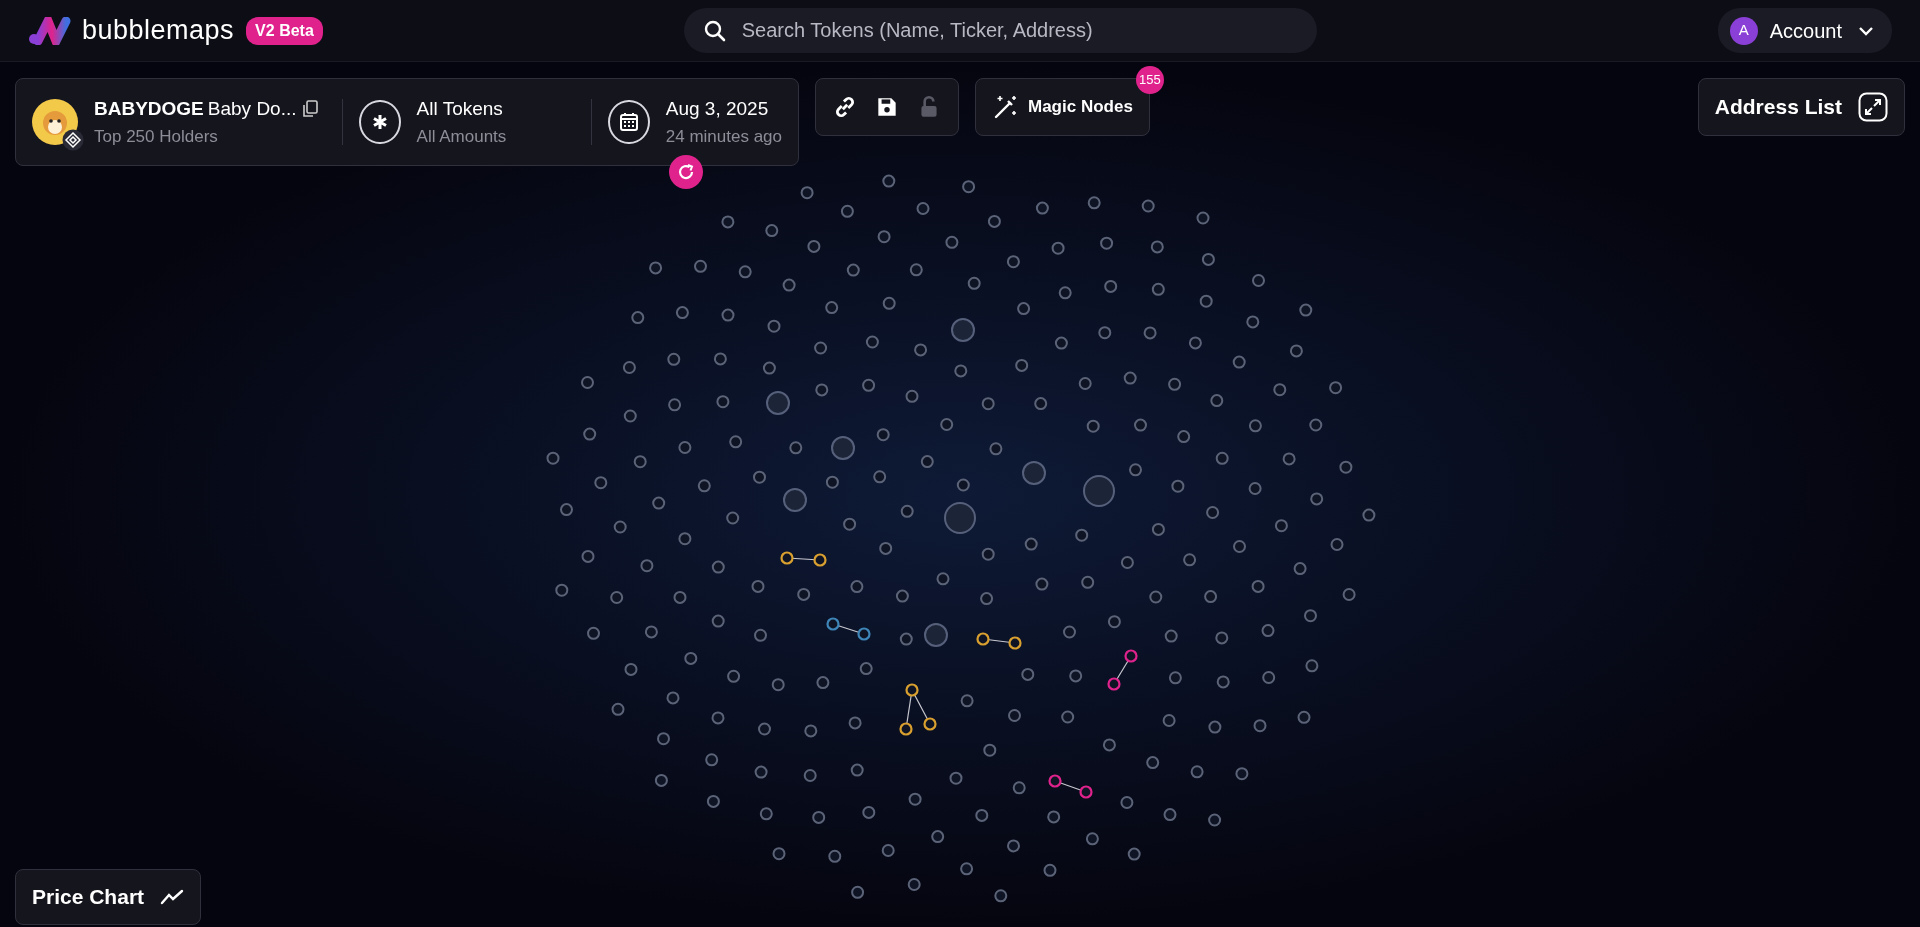 The height and width of the screenshot is (927, 1920). What do you see at coordinates (158, 30) in the screenshot?
I see `brand-name: bubblemaps` at bounding box center [158, 30].